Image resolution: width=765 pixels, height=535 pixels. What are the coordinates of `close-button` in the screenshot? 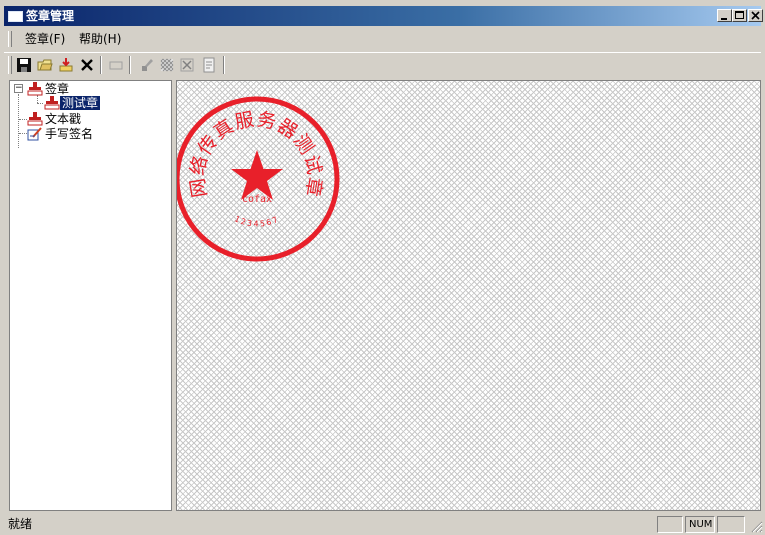 It's located at (755, 15).